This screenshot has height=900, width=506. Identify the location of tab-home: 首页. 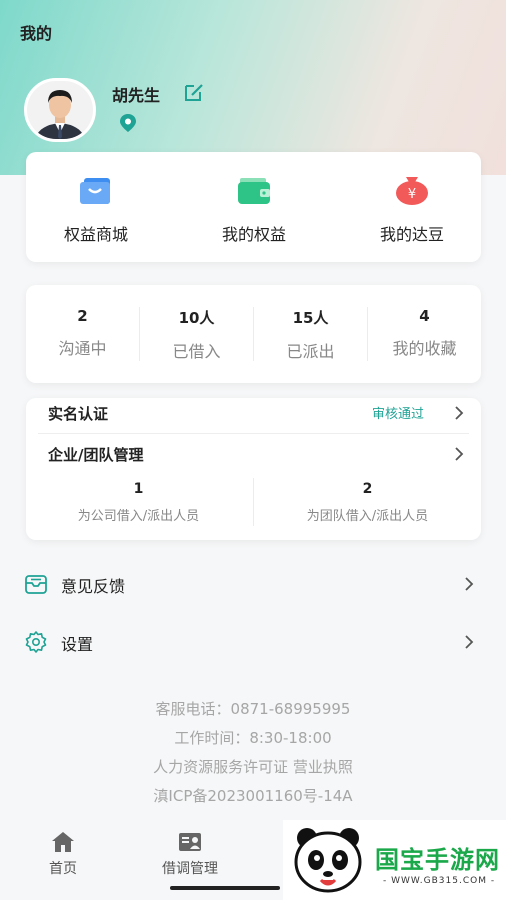
(63, 854).